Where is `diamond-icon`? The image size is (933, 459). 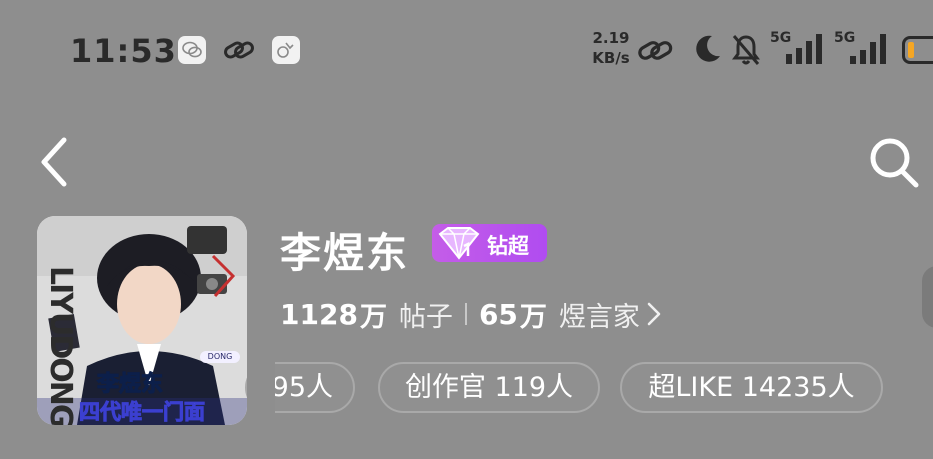 diamond-icon is located at coordinates (459, 243).